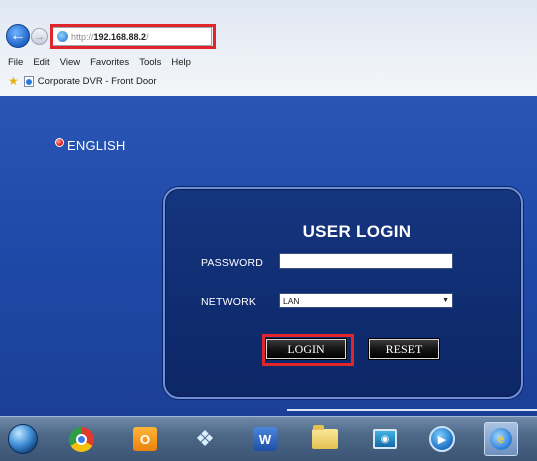 This screenshot has height=461, width=537. I want to click on remote-viewer-icon: ◉, so click(385, 439).